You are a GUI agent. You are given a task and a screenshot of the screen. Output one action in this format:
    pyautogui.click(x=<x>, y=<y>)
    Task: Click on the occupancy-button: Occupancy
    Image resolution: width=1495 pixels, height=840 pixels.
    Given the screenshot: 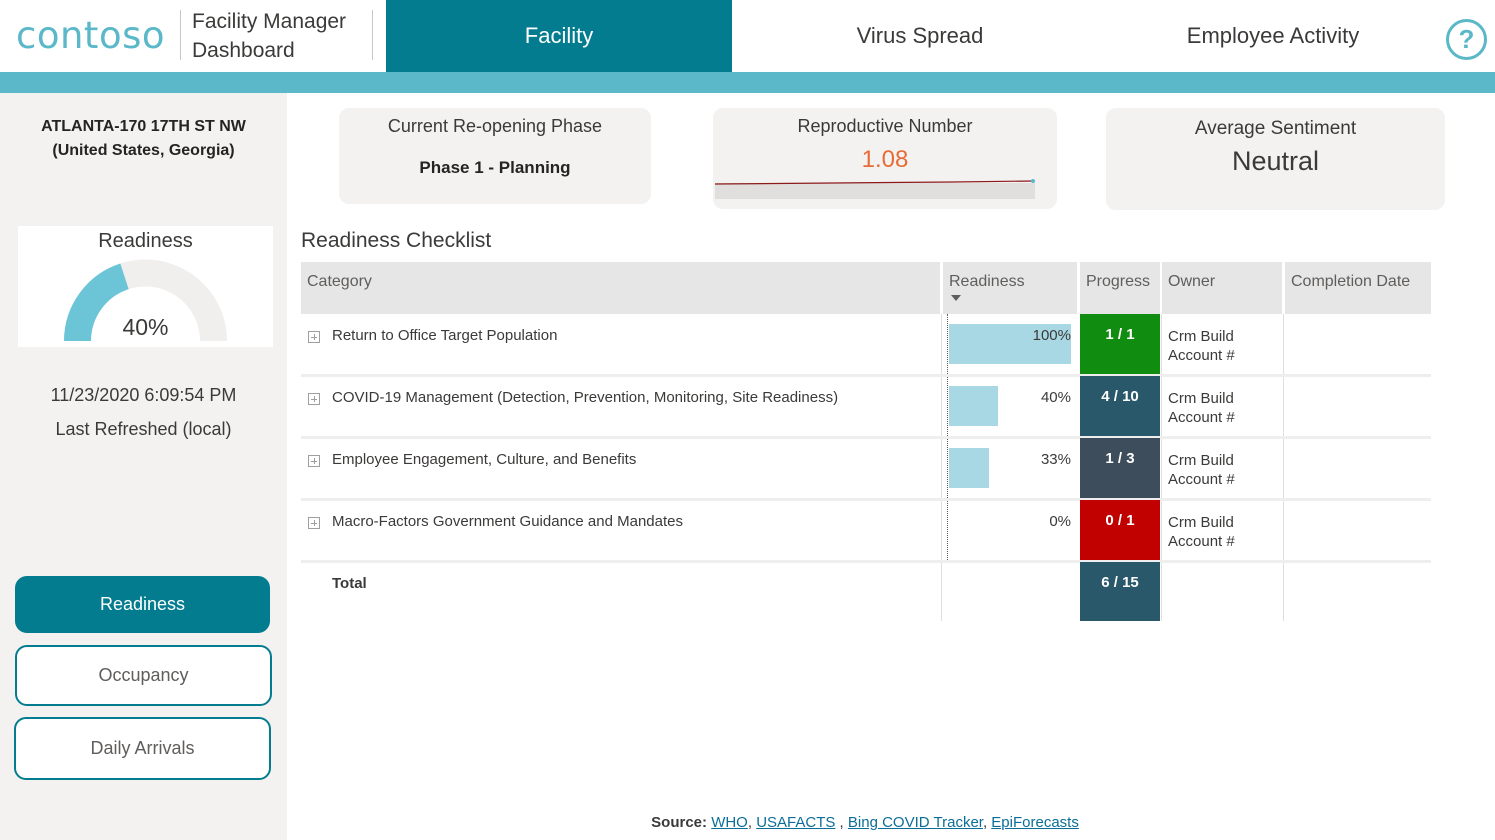 What is the action you would take?
    pyautogui.click(x=143, y=675)
    